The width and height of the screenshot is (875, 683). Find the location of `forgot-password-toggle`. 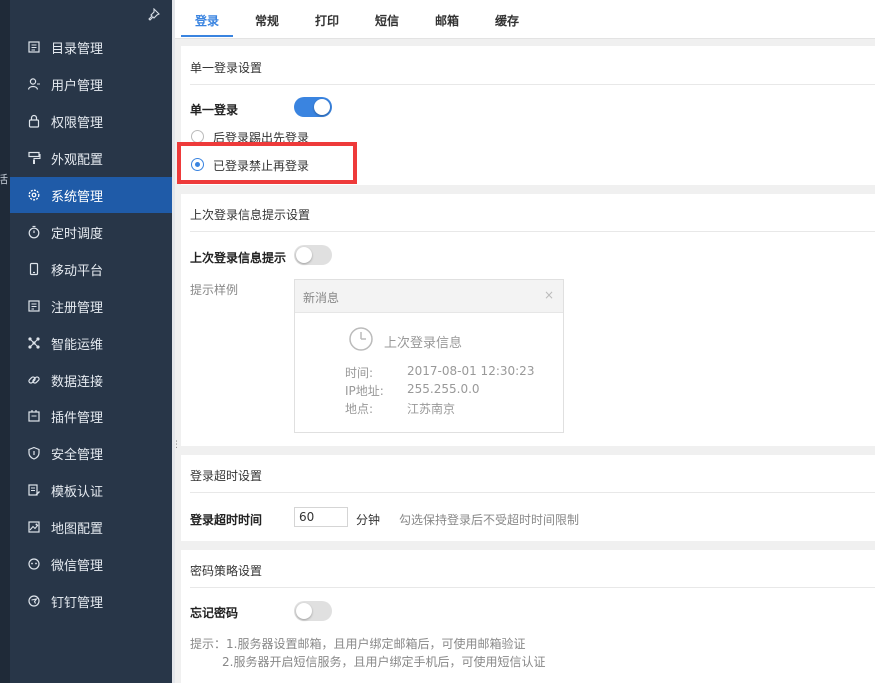

forgot-password-toggle is located at coordinates (313, 611).